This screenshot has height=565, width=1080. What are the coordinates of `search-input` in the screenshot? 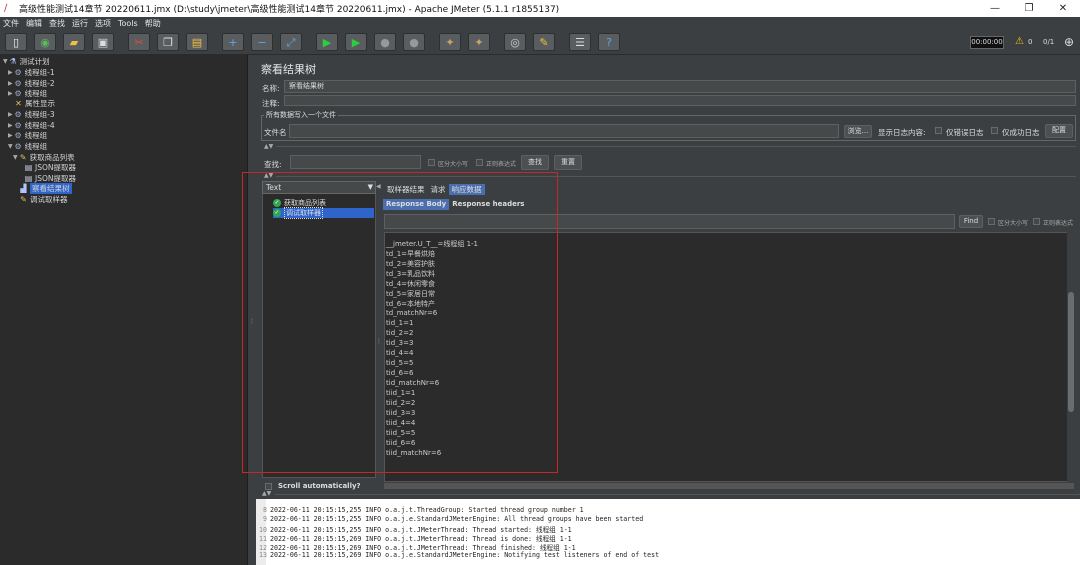 It's located at (355, 162).